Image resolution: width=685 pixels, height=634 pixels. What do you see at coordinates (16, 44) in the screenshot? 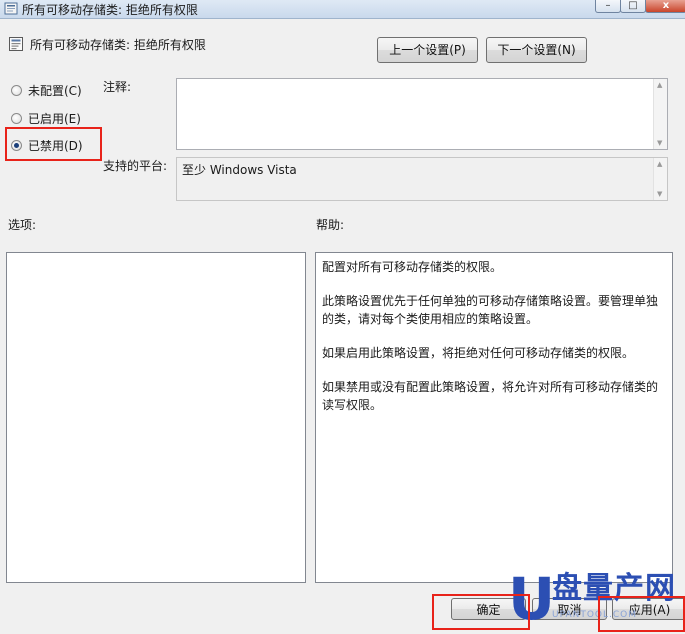
I see `policy-setting-icon` at bounding box center [16, 44].